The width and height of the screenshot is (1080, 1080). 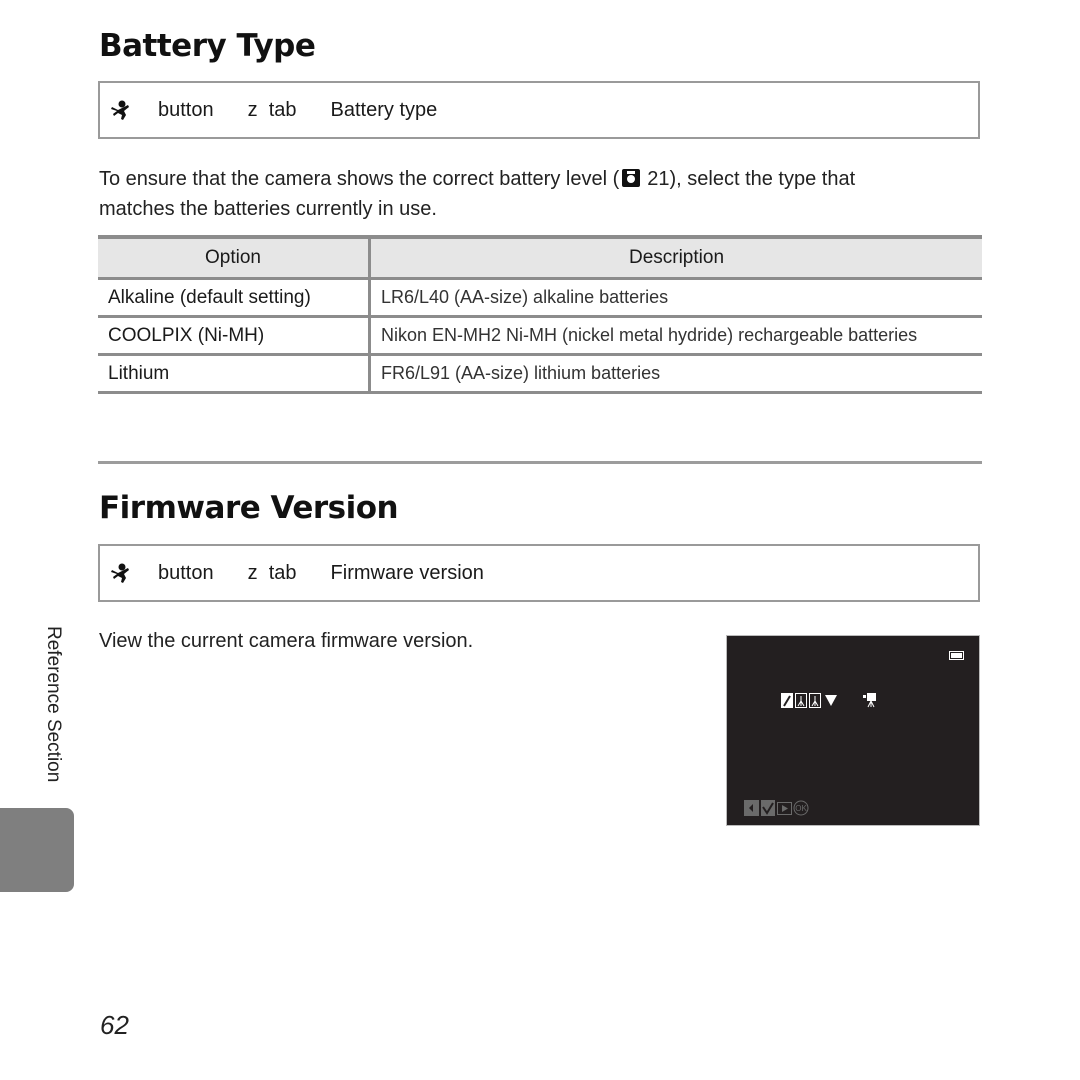 What do you see at coordinates (801, 808) in the screenshot?
I see `svg-text: OK` at bounding box center [801, 808].